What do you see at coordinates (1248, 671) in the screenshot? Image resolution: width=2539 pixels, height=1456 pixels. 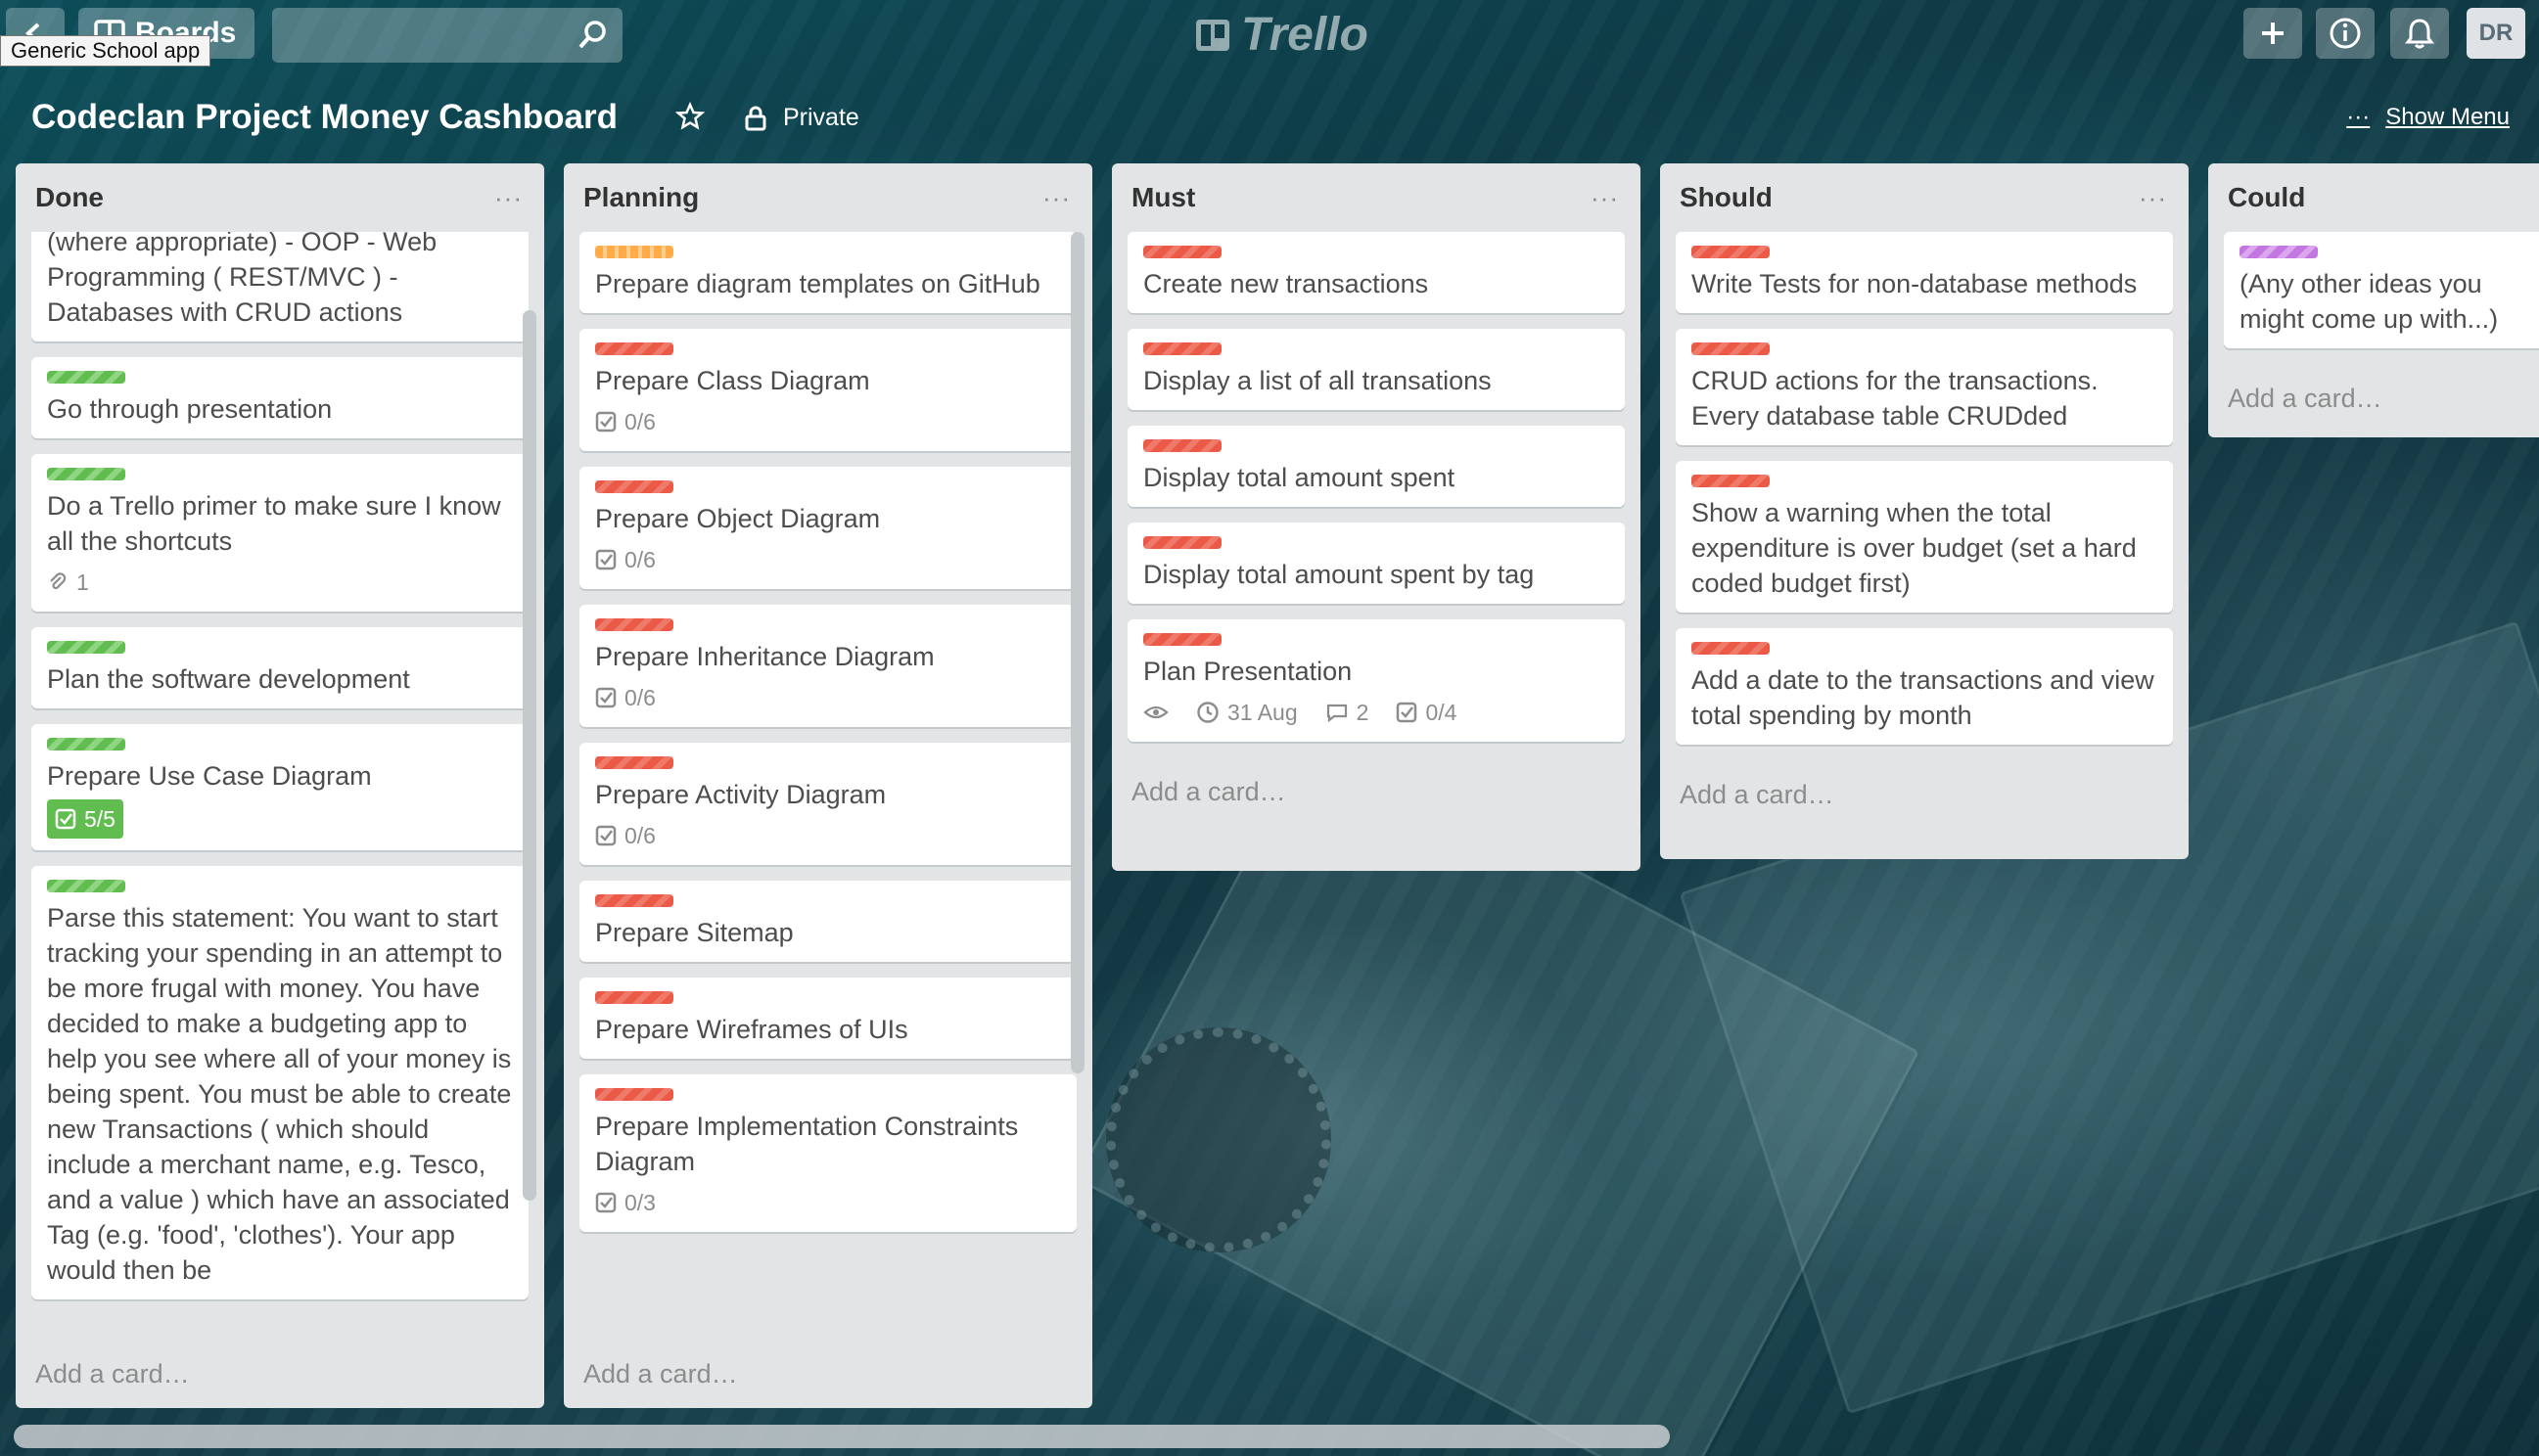 I see `card-title: Plan Presentation` at bounding box center [1248, 671].